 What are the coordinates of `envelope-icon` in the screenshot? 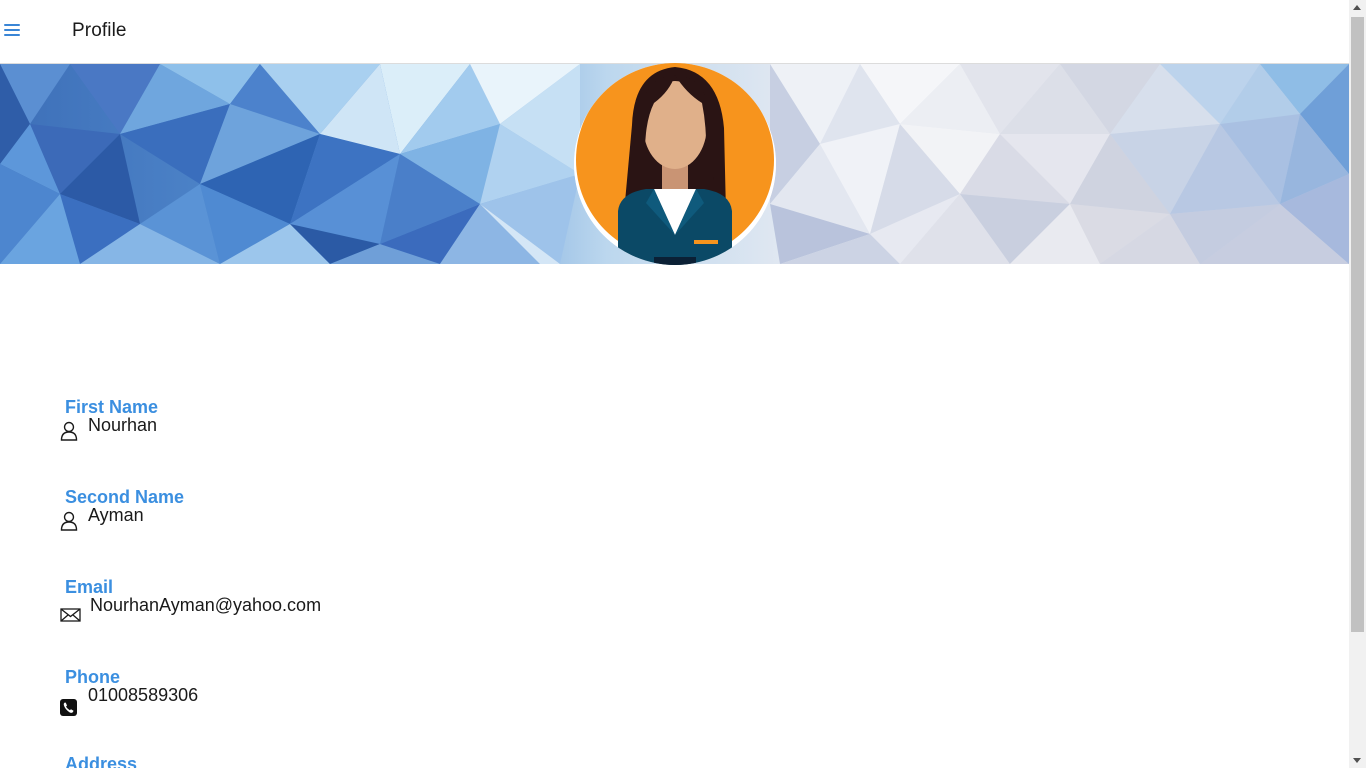 It's located at (70, 615).